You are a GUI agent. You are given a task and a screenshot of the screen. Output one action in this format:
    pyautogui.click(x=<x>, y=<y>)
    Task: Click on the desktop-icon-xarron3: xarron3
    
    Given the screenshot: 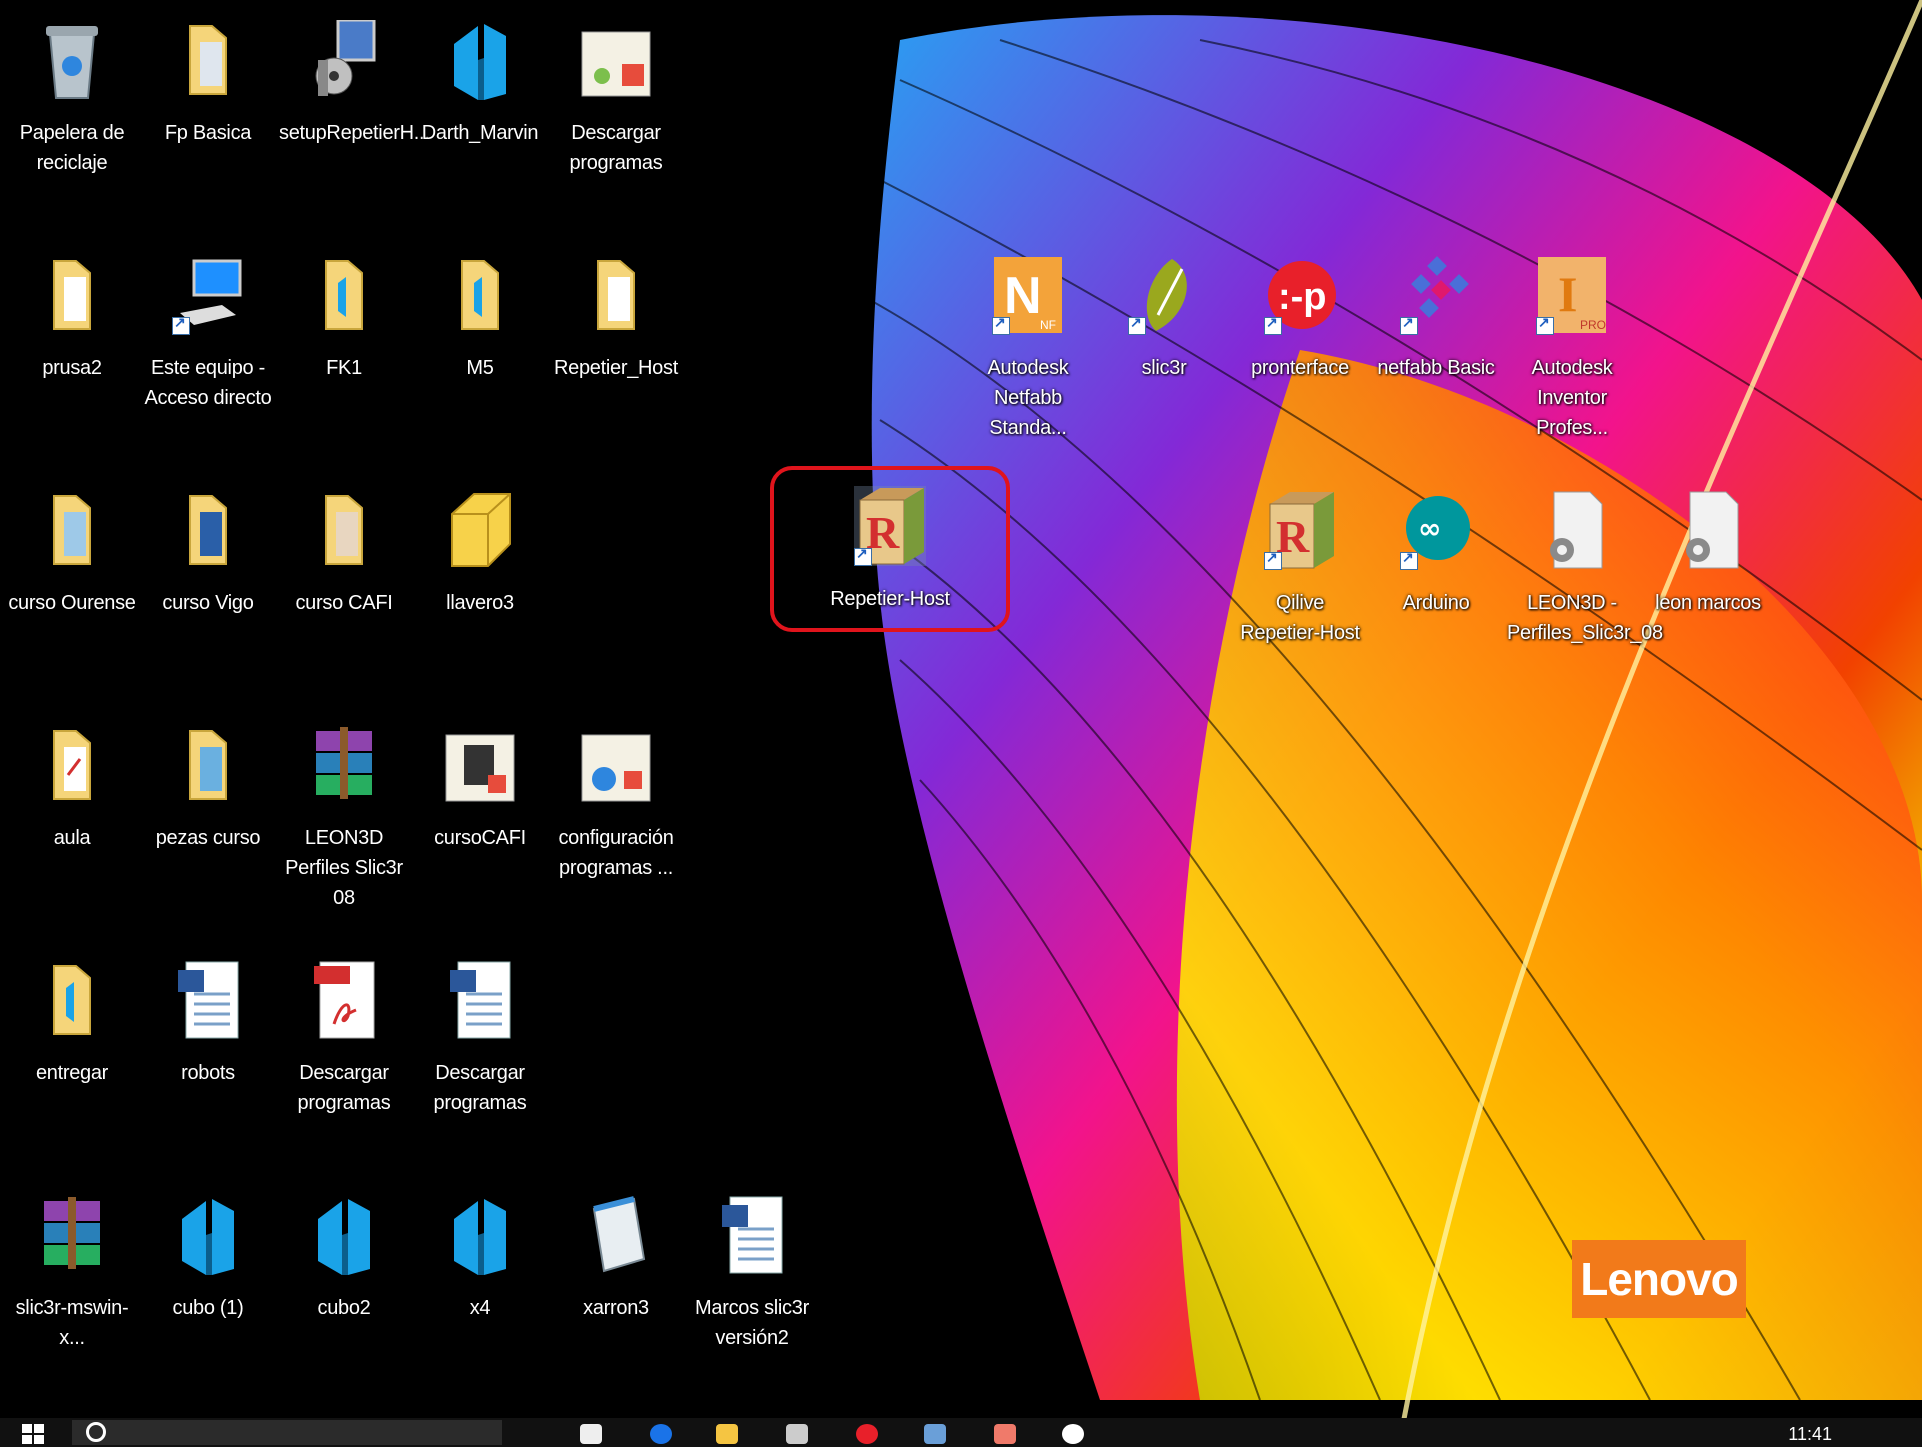 What is the action you would take?
    pyautogui.click(x=616, y=1259)
    